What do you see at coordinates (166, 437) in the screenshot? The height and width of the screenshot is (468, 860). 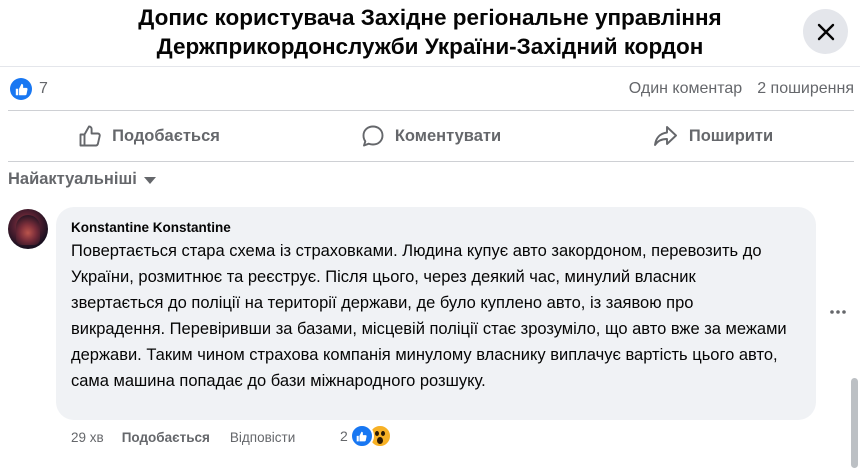 I see `comment-like-button: Подобається` at bounding box center [166, 437].